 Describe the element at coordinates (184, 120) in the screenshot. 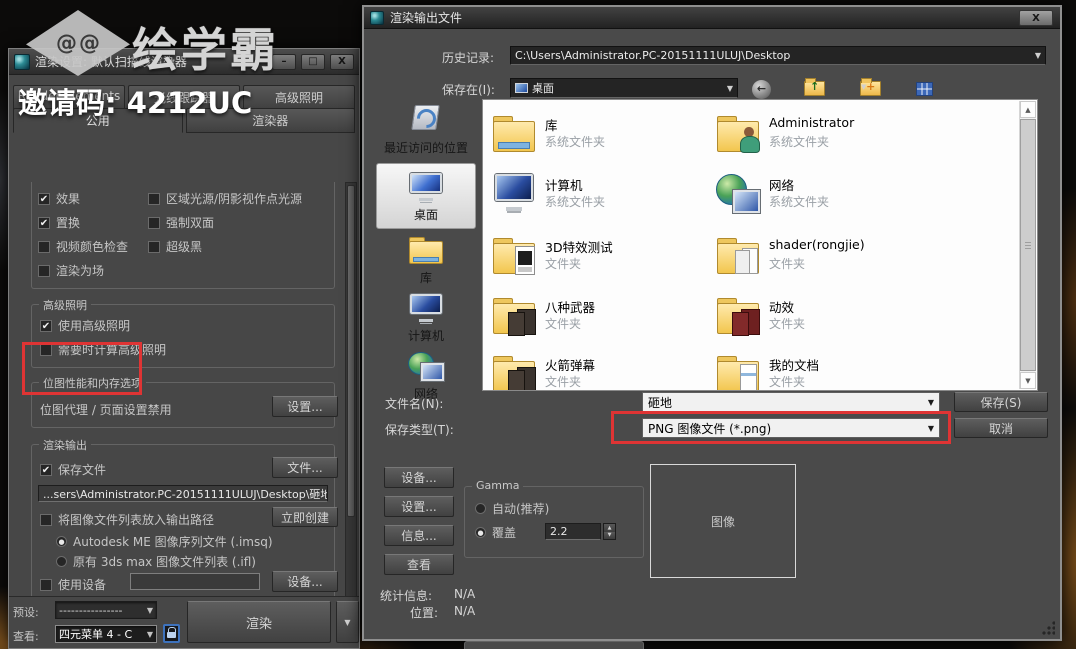

I see `render-setup-tabs-row2: 公用 渲染器` at that location.